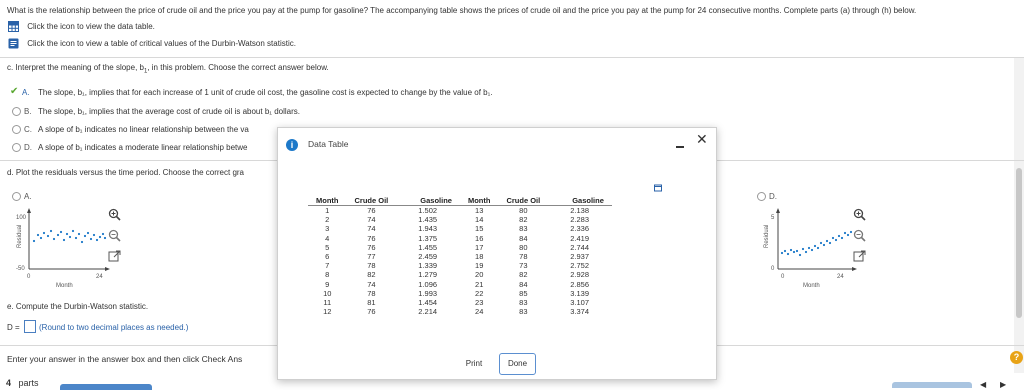 This screenshot has width=1024, height=390. Describe the element at coordinates (327, 284) in the screenshot. I see `table-cell: 9` at that location.